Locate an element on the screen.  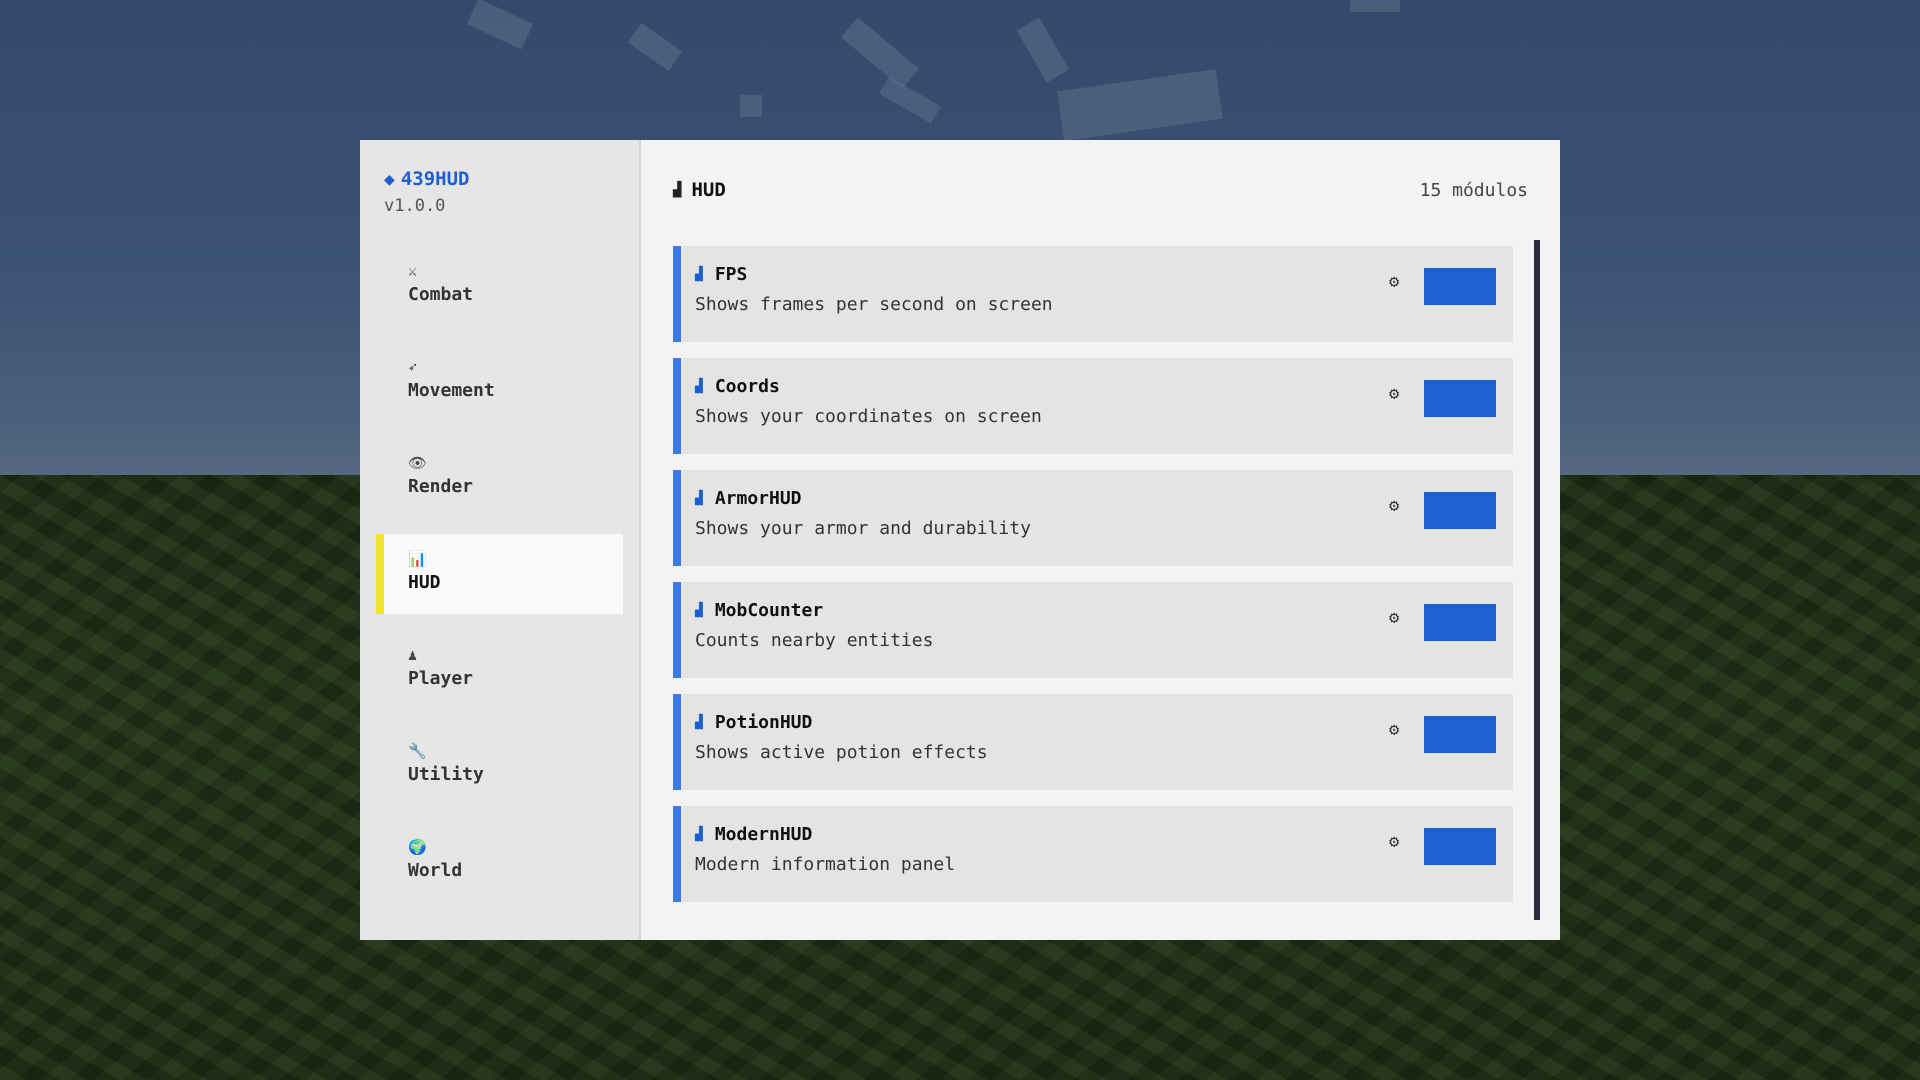
brand-name: 439HUD is located at coordinates (435, 179).